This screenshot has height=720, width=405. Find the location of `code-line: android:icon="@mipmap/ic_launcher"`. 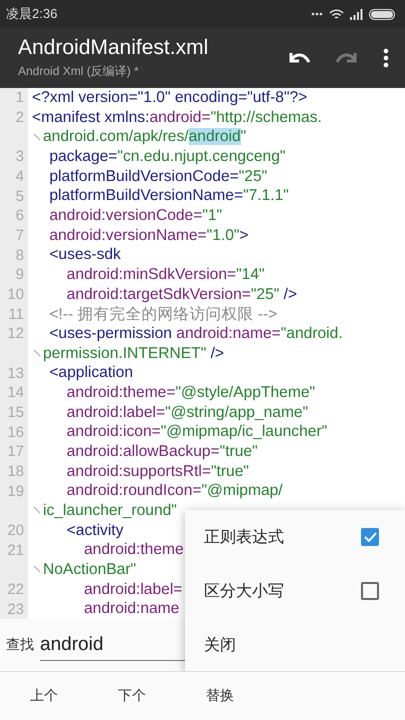

code-line: android:icon="@mipmap/ic_launcher" is located at coordinates (197, 432).